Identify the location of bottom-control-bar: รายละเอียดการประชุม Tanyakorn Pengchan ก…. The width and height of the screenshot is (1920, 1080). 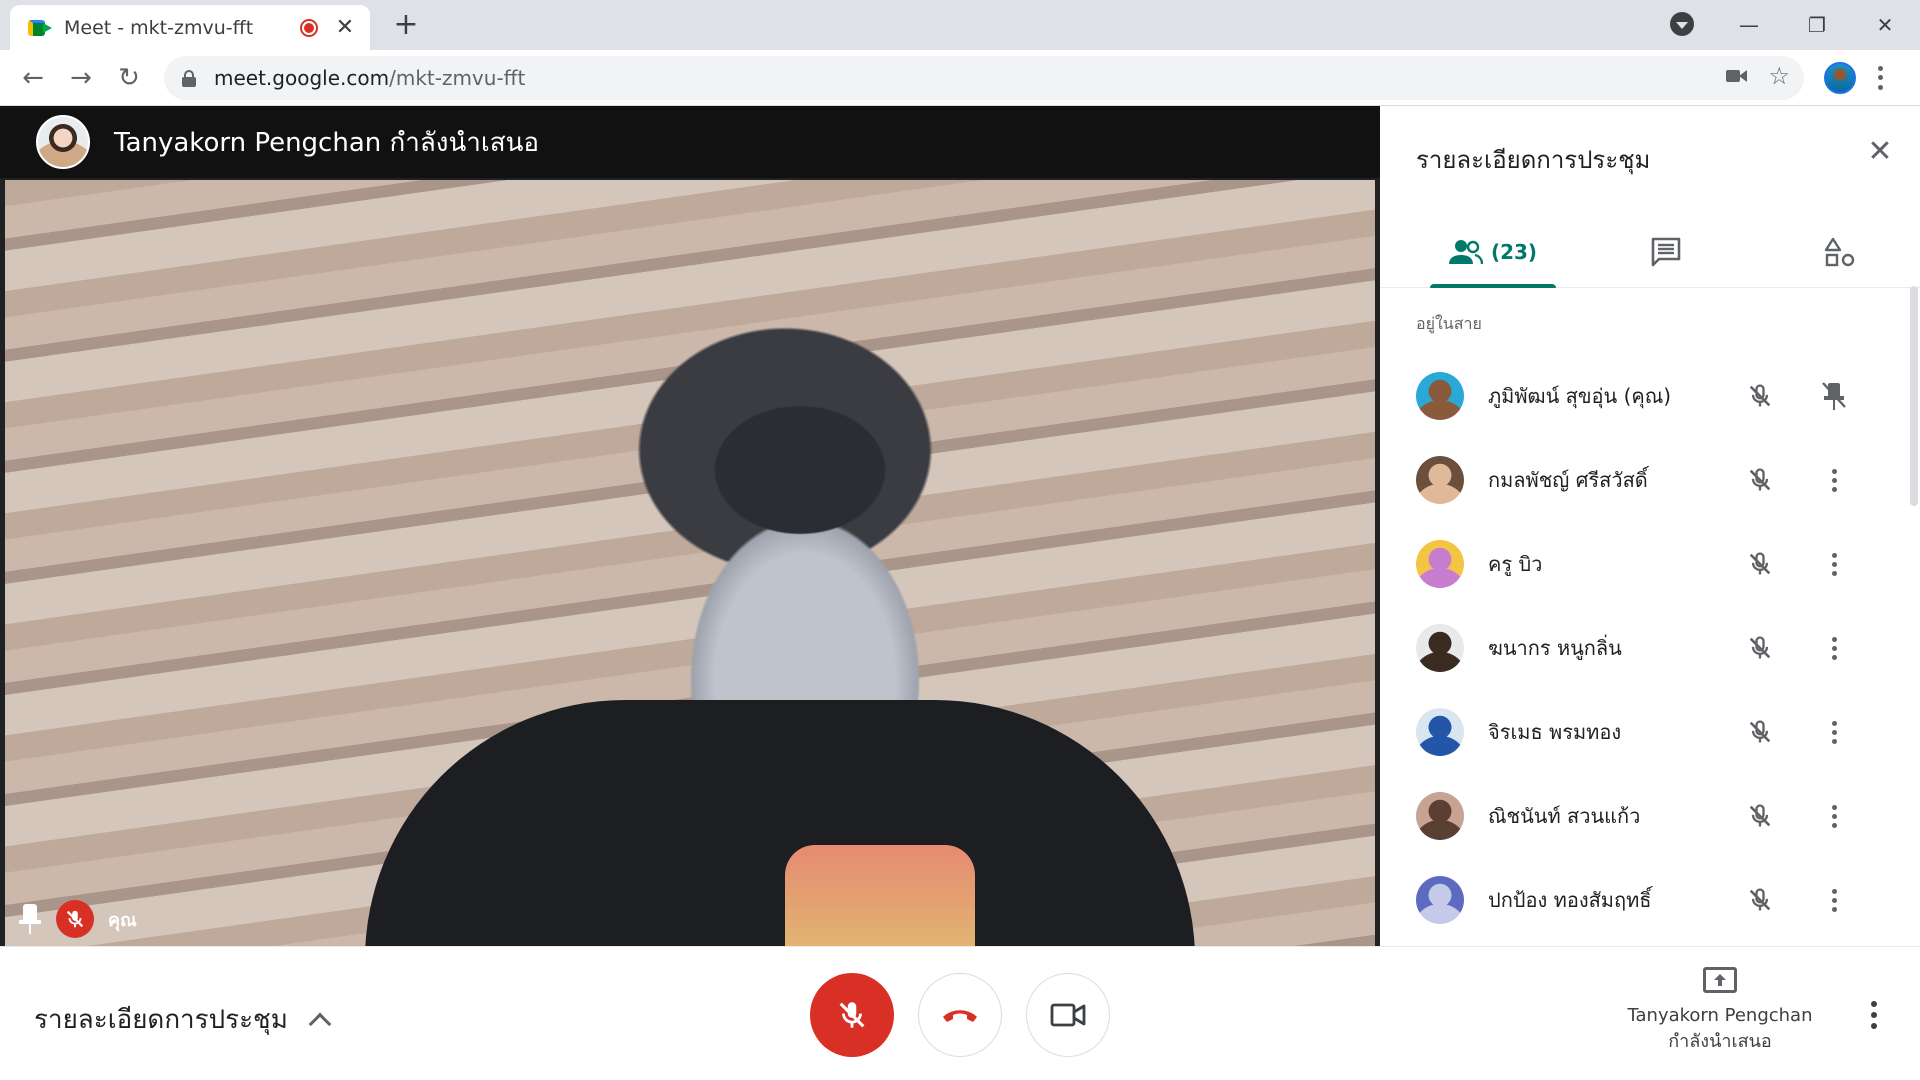
(960, 1013).